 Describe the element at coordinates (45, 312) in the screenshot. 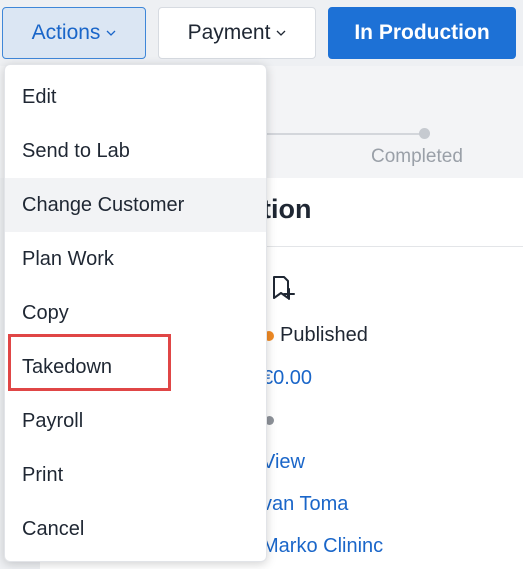

I see `menu-item-label: Copy` at that location.